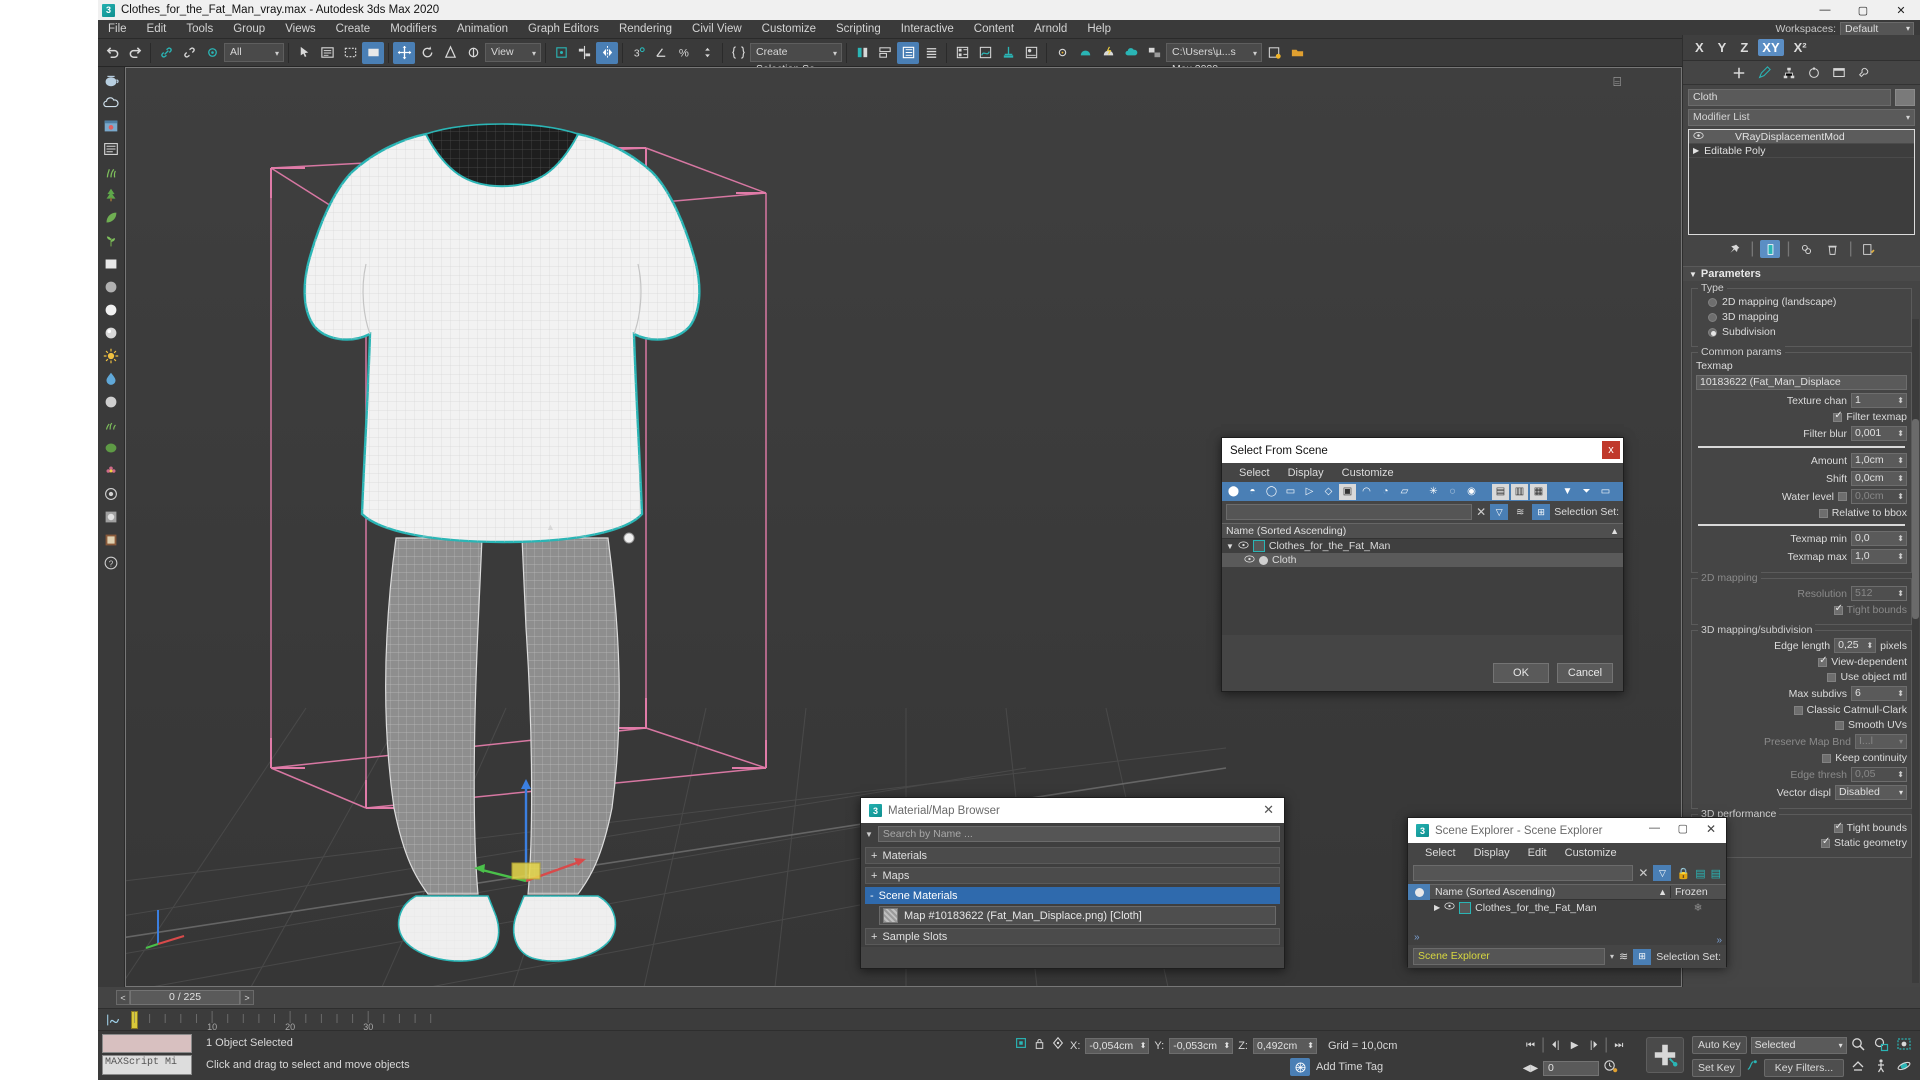  Describe the element at coordinates (1437, 907) in the screenshot. I see `expand-arrow-closed-icon: ▶` at that location.